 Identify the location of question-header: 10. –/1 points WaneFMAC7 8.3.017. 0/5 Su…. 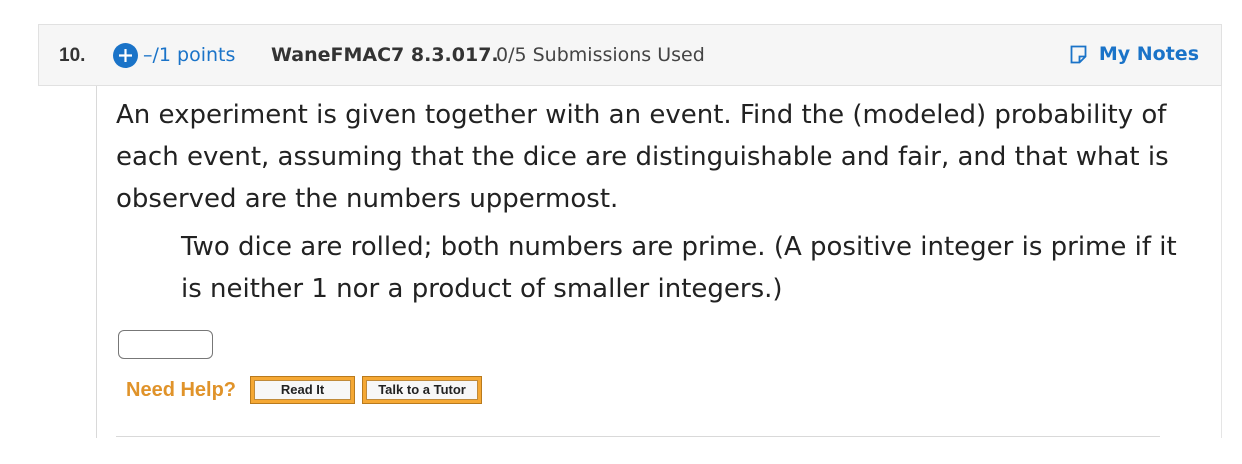
(630, 55).